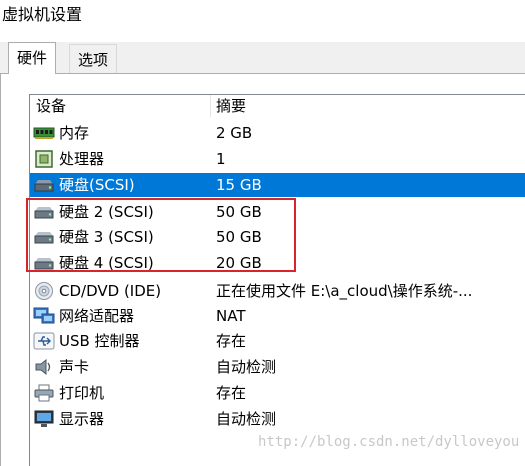  I want to click on tab-hardware: 硬件, so click(32, 58).